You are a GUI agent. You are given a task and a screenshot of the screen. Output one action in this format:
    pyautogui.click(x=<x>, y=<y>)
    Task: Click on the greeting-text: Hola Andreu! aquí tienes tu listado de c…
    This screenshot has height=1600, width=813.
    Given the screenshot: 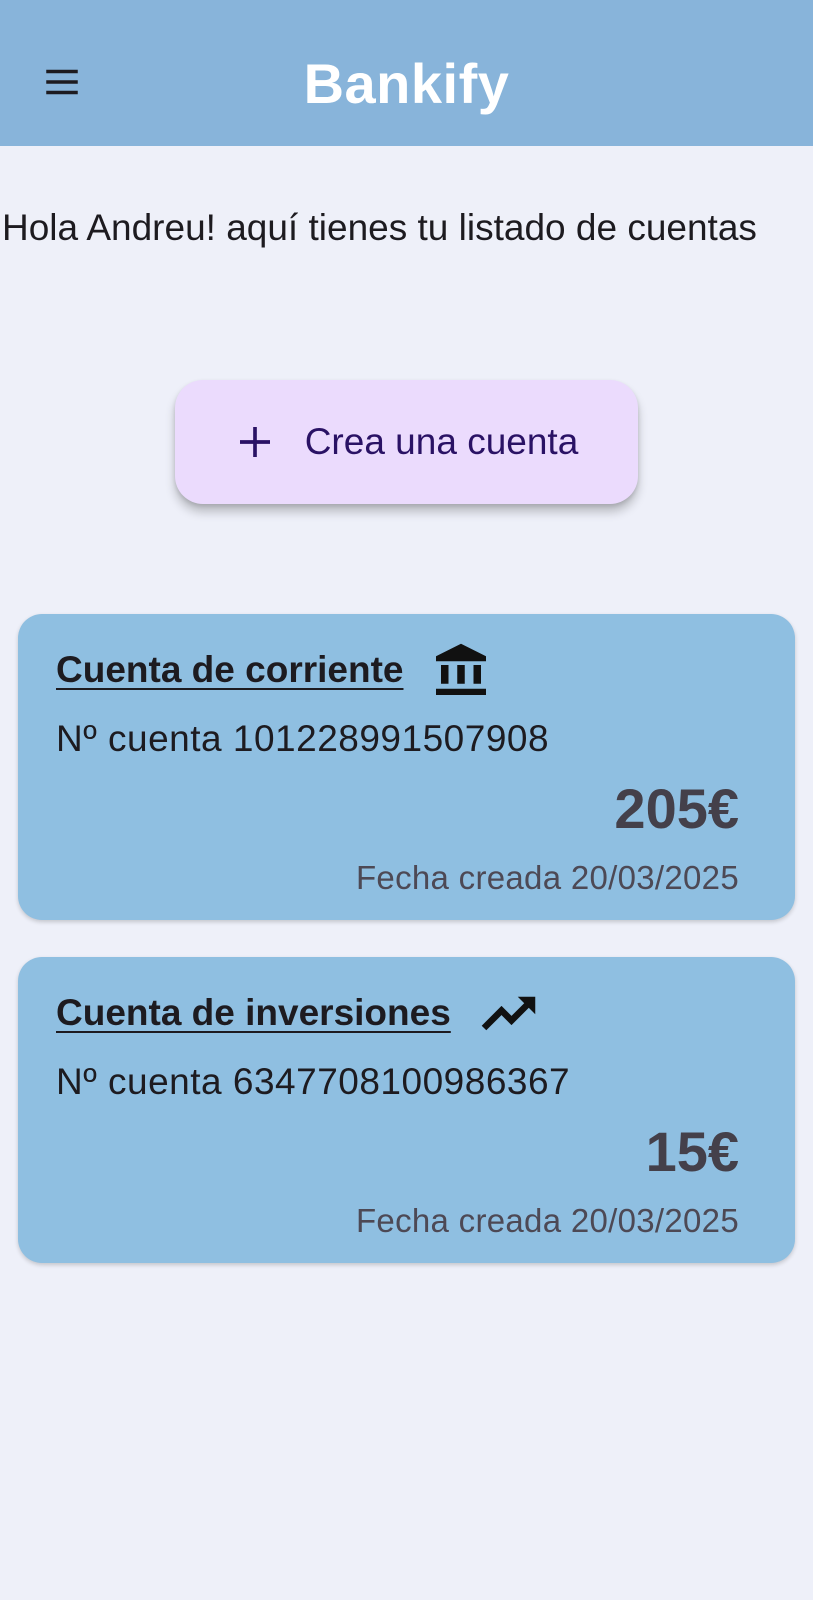 What is the action you would take?
    pyautogui.click(x=379, y=227)
    